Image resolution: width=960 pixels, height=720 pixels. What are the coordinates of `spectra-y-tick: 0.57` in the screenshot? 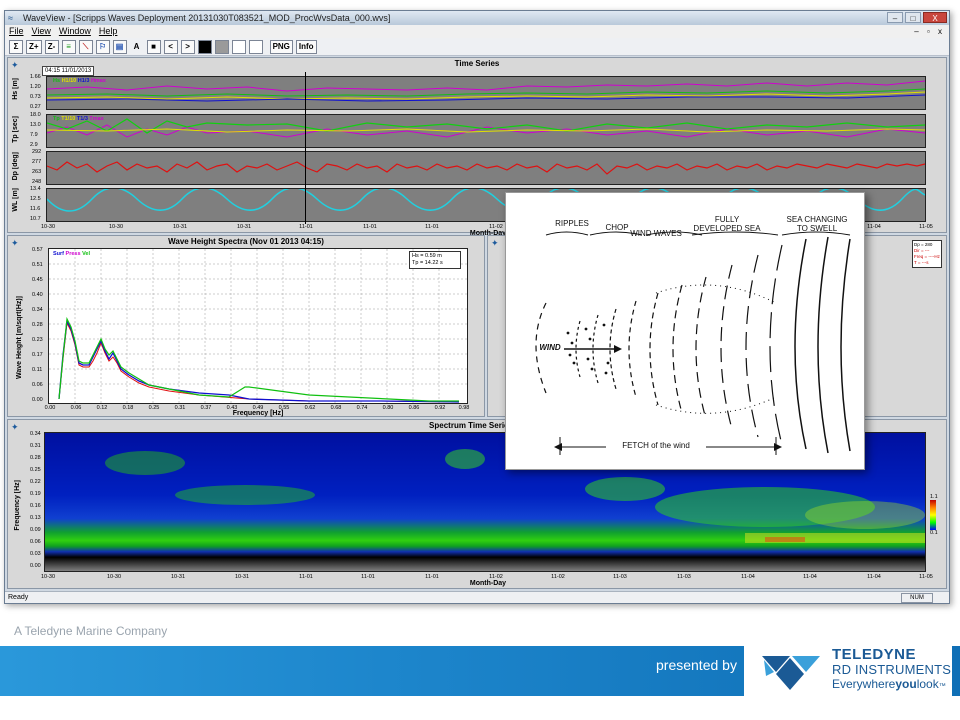 It's located at (37, 250).